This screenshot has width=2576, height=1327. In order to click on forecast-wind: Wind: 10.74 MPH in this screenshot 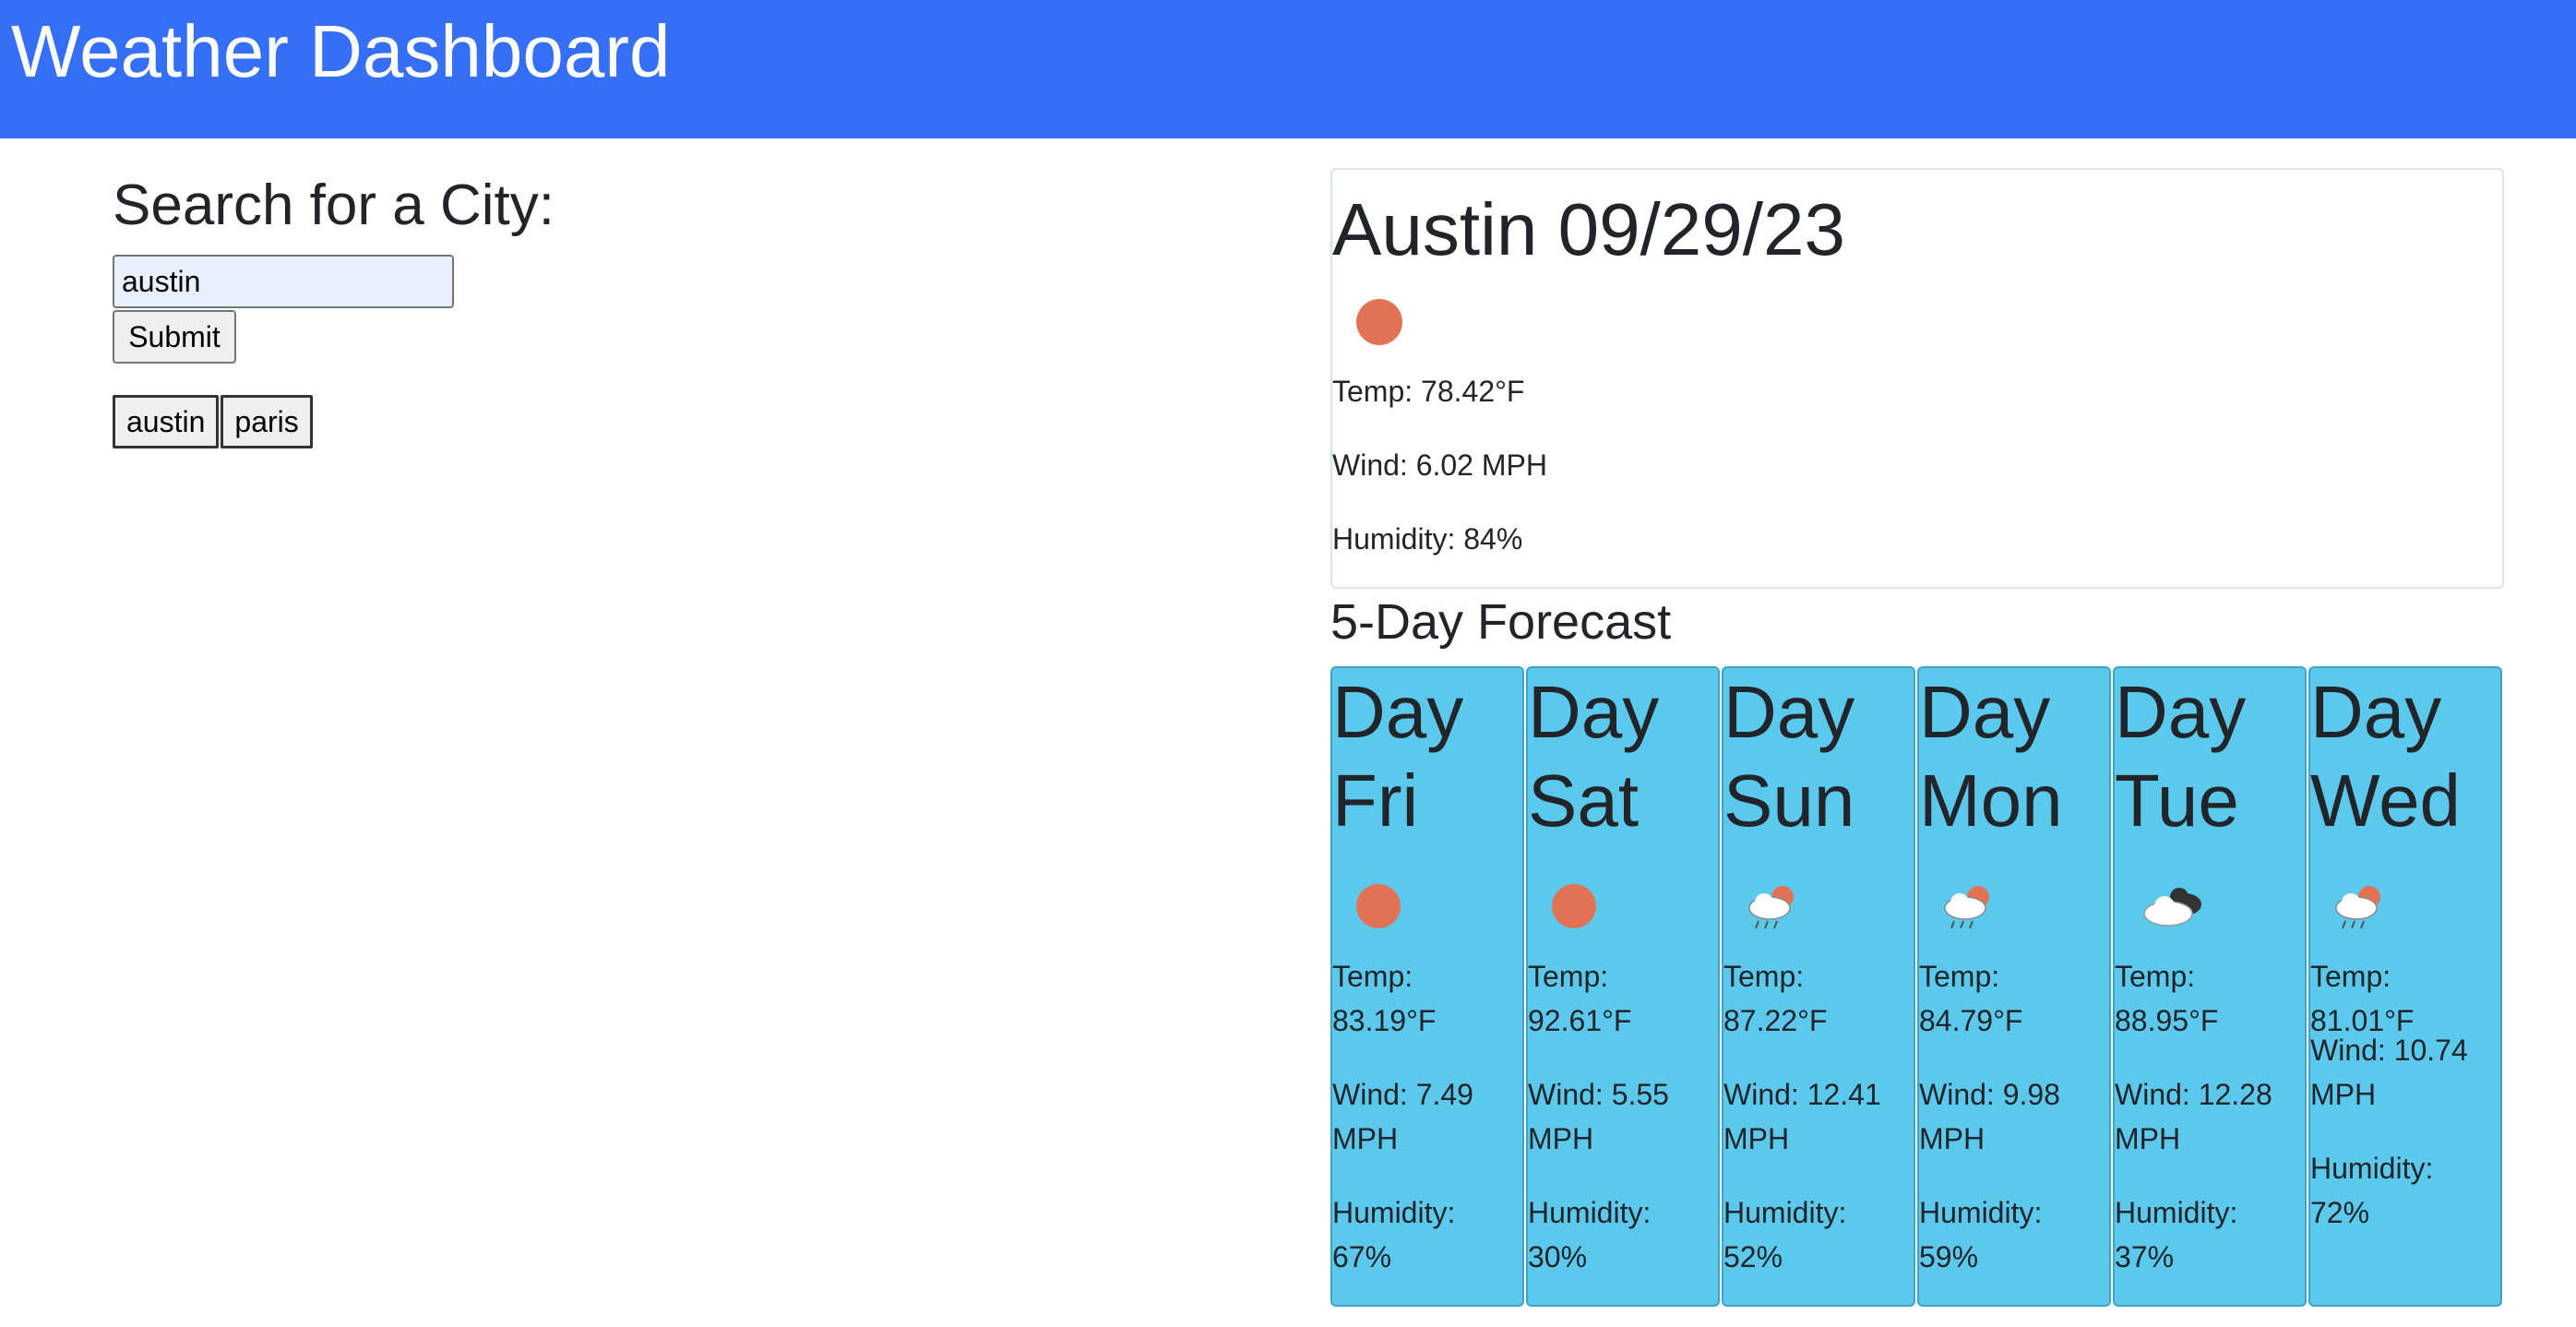, I will do `click(2389, 1072)`.